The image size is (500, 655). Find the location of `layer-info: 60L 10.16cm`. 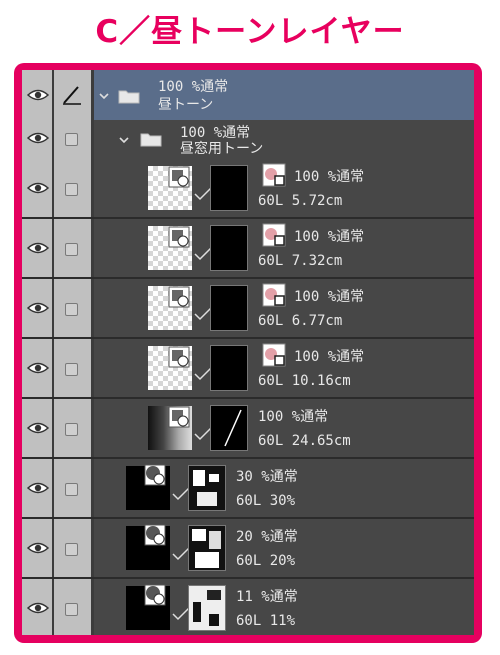

layer-info: 60L 10.16cm is located at coordinates (304, 381).